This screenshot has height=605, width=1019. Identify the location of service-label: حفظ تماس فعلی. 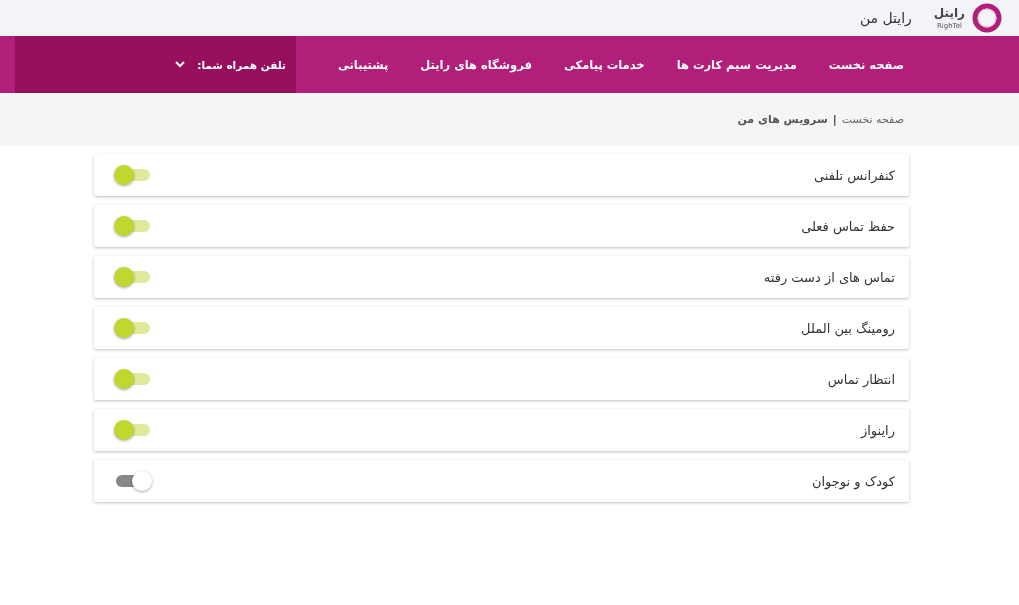
(848, 226).